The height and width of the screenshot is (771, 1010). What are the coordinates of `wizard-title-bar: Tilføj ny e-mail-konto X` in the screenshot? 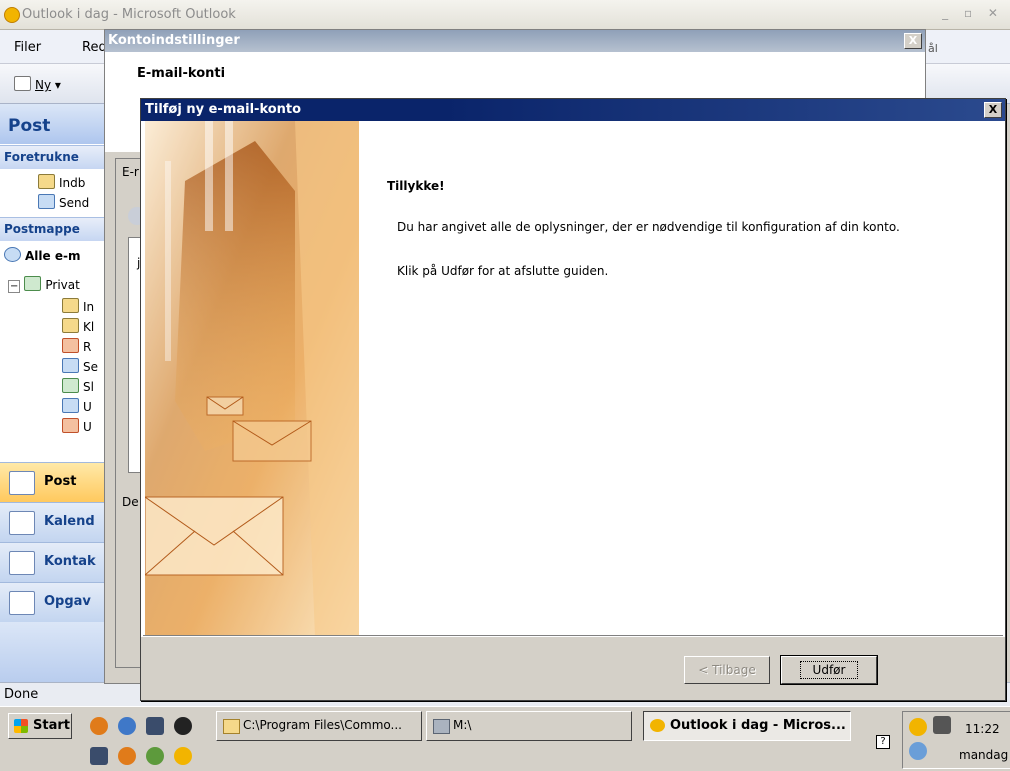 It's located at (573, 110).